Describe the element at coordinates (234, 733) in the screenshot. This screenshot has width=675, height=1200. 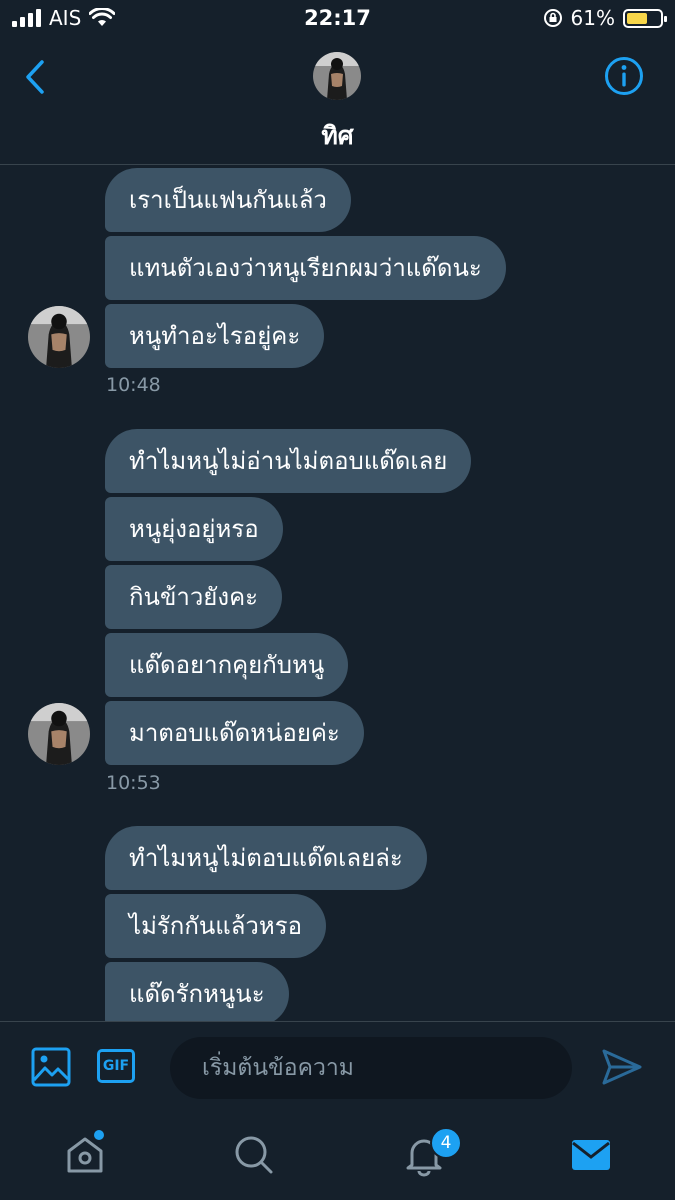
I see `message-bubble: มาตอบแด๊ดหน่อยค่ะ` at that location.